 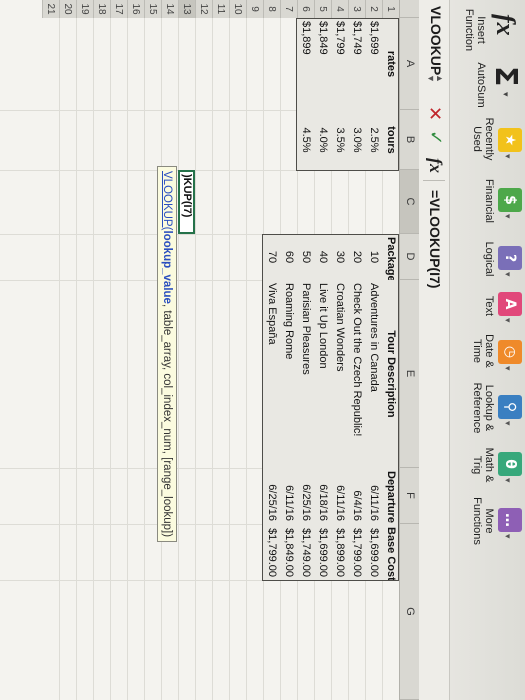 What do you see at coordinates (152, 9) in the screenshot?
I see `row-header: 15` at bounding box center [152, 9].